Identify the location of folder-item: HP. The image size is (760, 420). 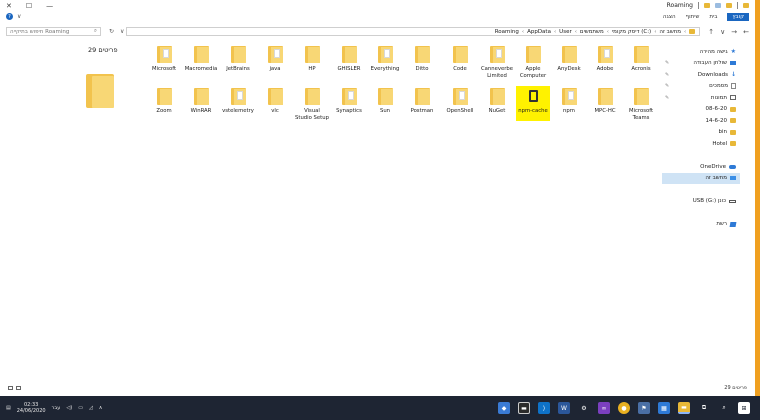
(312, 59).